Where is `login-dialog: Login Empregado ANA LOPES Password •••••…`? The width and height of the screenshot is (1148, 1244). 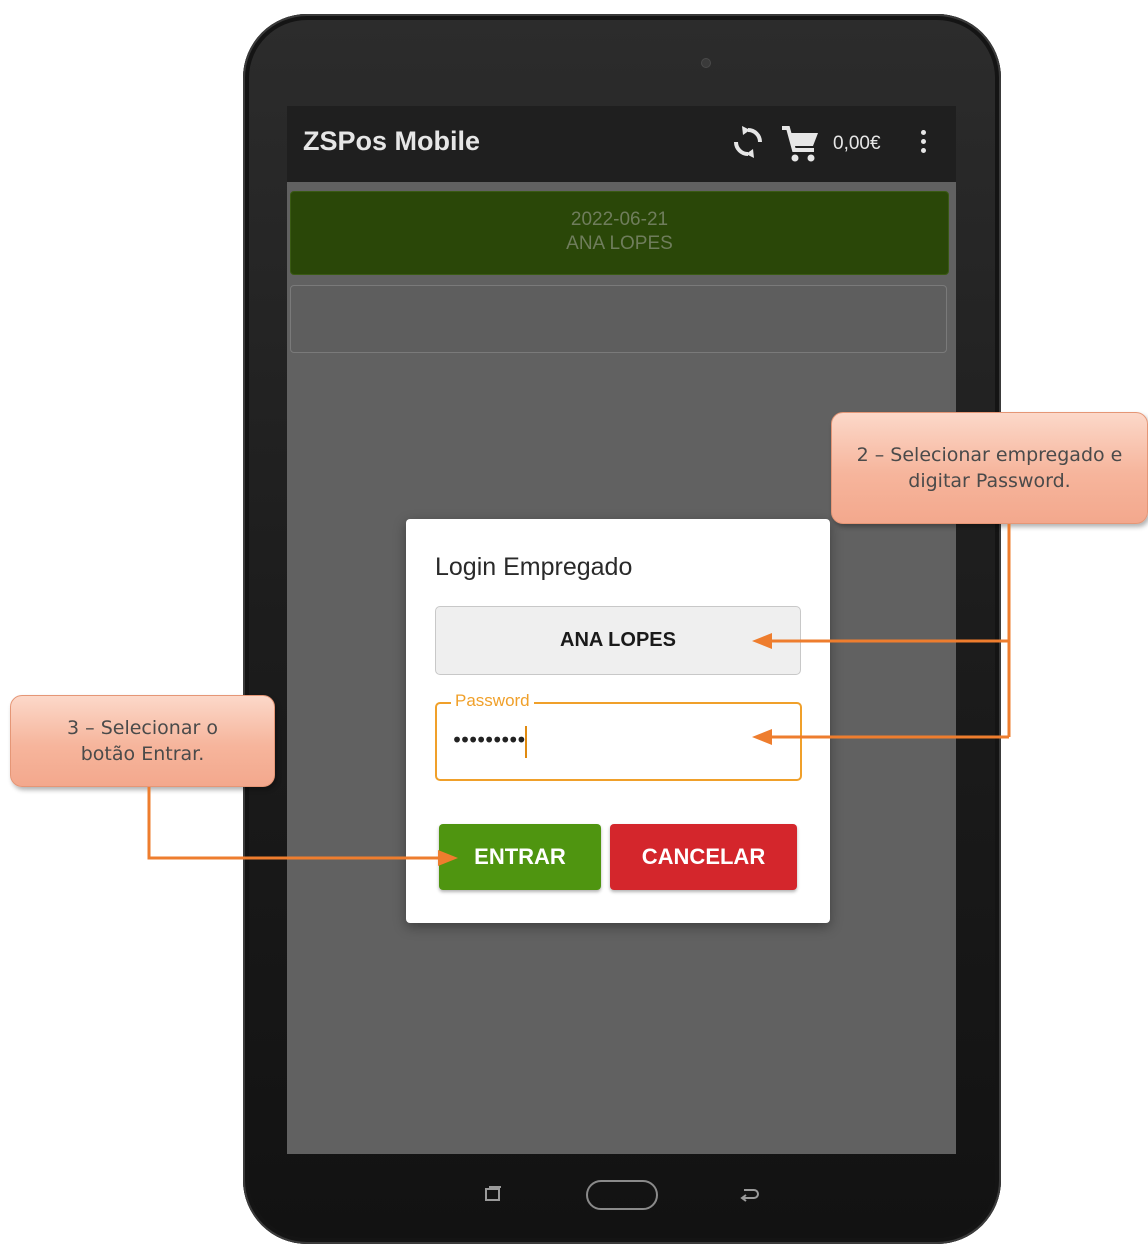 login-dialog: Login Empregado ANA LOPES Password •••••… is located at coordinates (618, 721).